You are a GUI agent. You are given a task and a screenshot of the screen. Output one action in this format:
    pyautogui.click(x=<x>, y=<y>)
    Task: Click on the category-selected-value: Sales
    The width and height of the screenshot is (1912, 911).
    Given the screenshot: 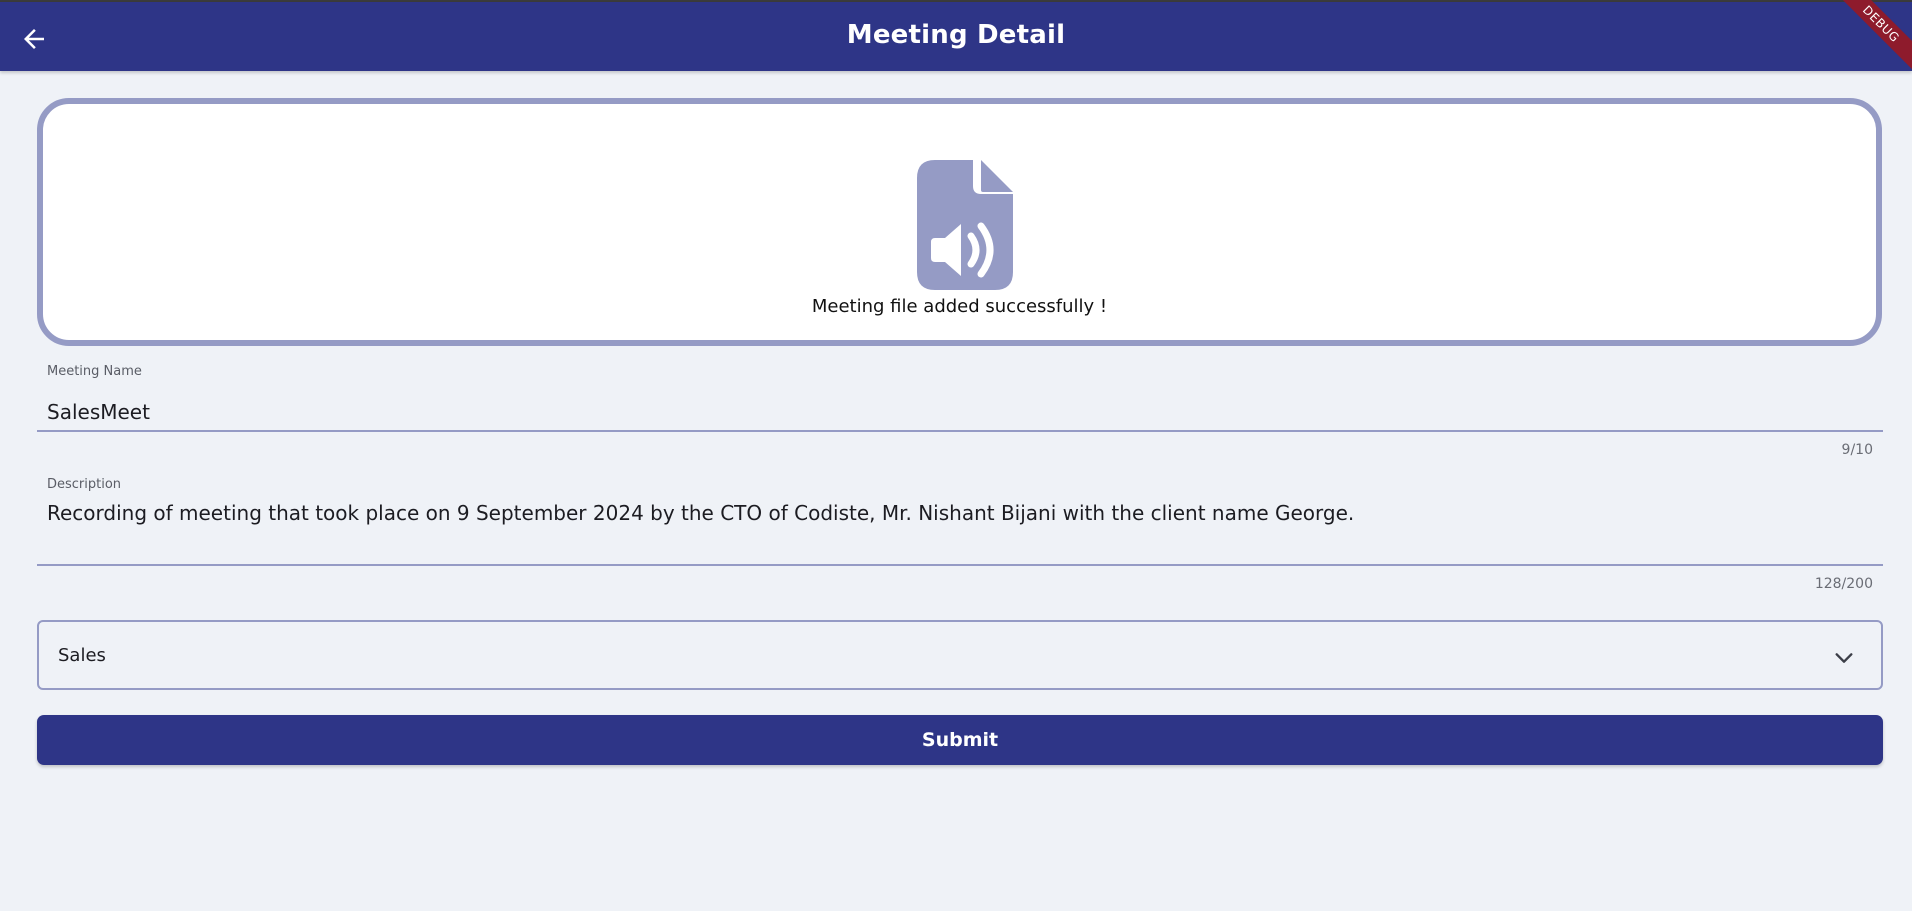 What is the action you would take?
    pyautogui.click(x=82, y=655)
    